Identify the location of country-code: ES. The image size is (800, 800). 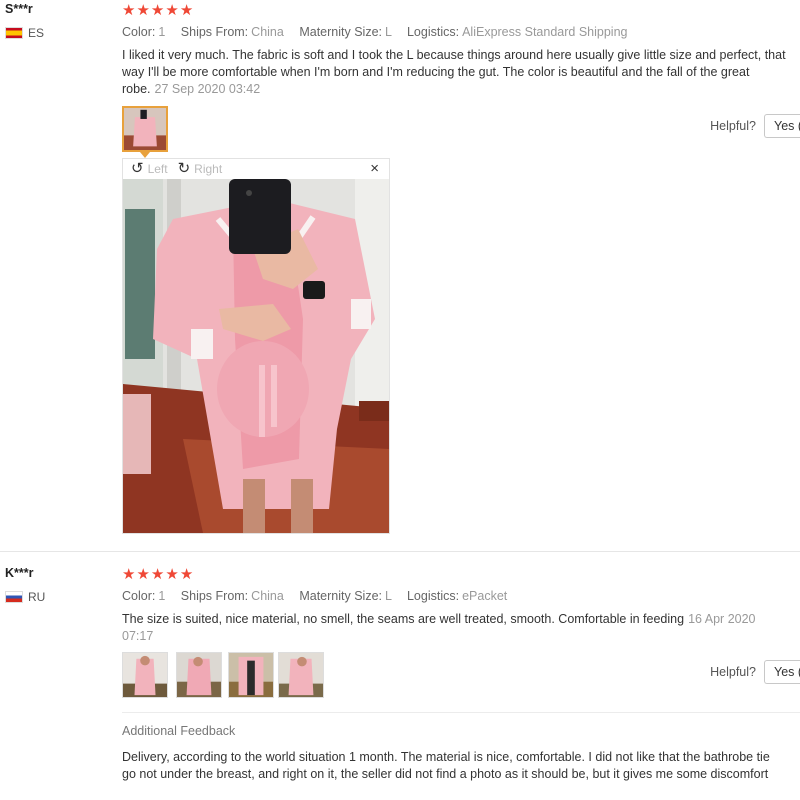
(36, 33).